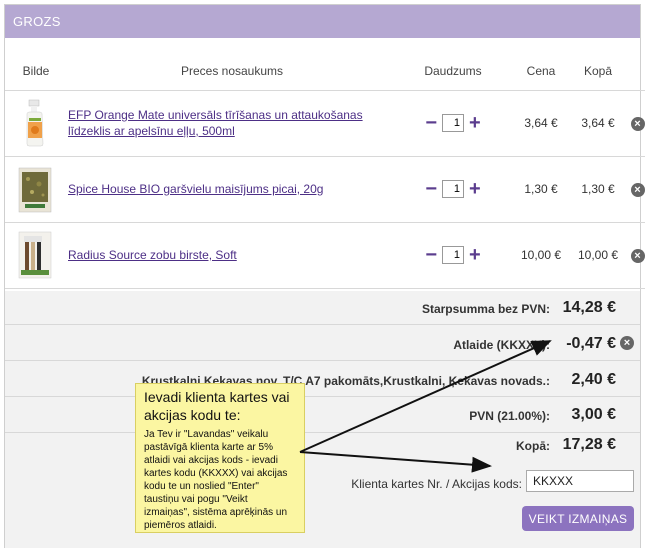 The height and width of the screenshot is (552, 645). Describe the element at coordinates (453, 72) in the screenshot. I see `column-header-quantity: Daudzums` at that location.